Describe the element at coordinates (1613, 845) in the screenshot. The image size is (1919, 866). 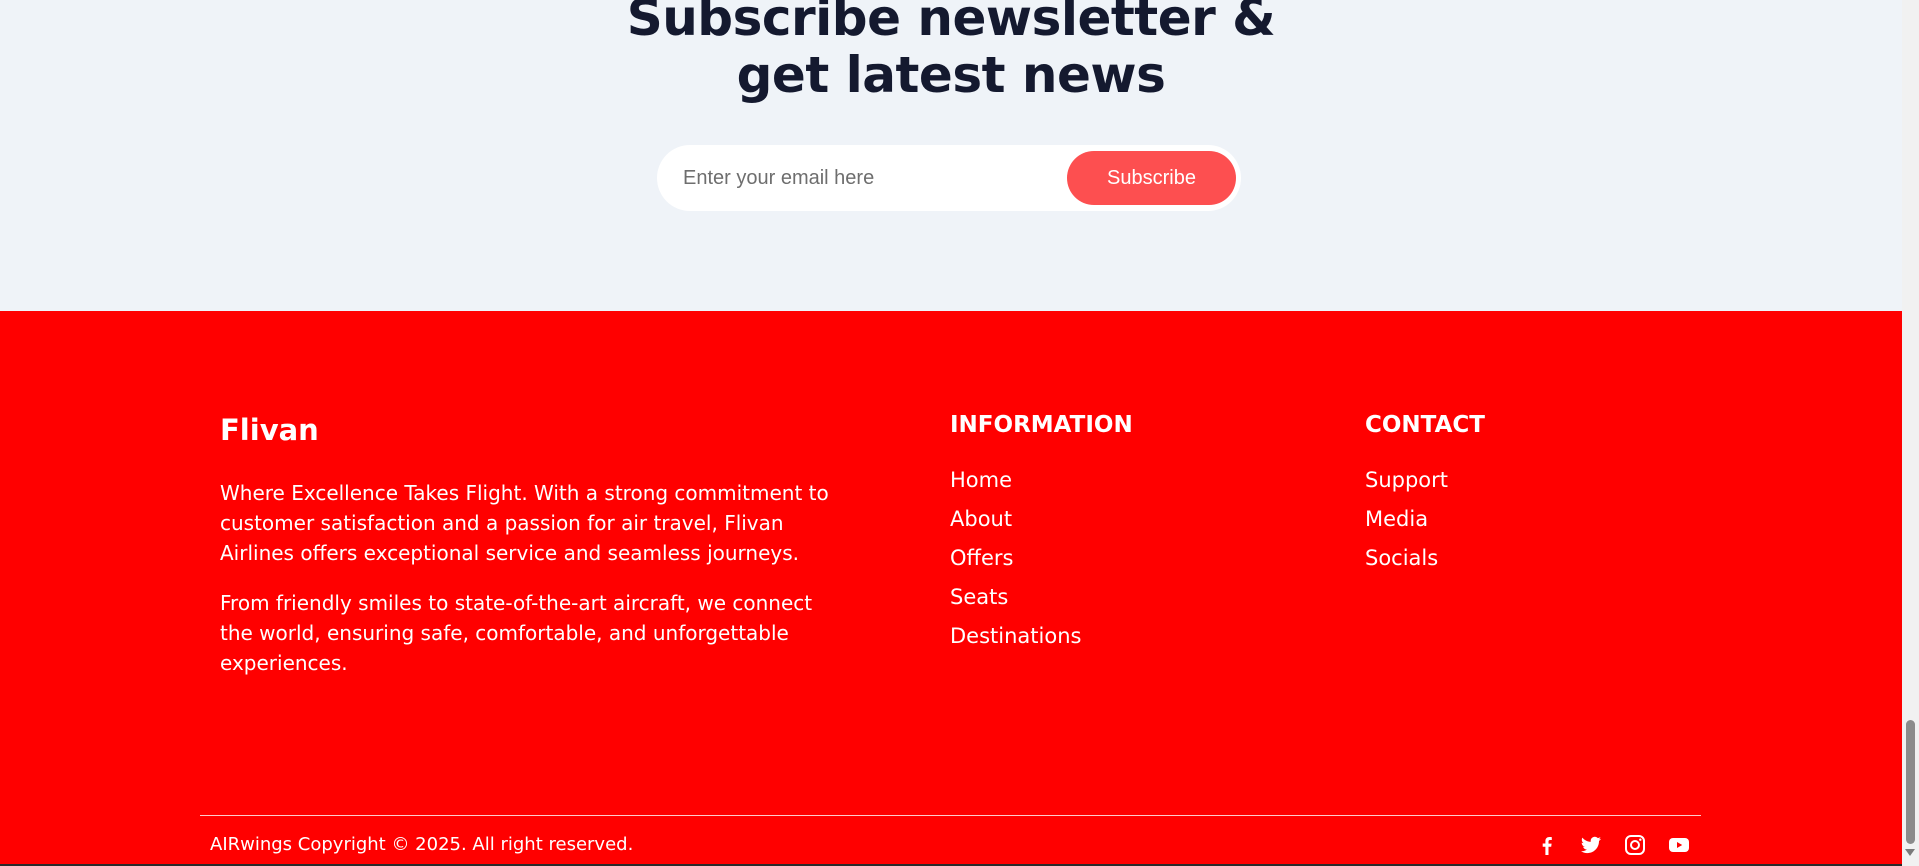
I see `social-links` at that location.